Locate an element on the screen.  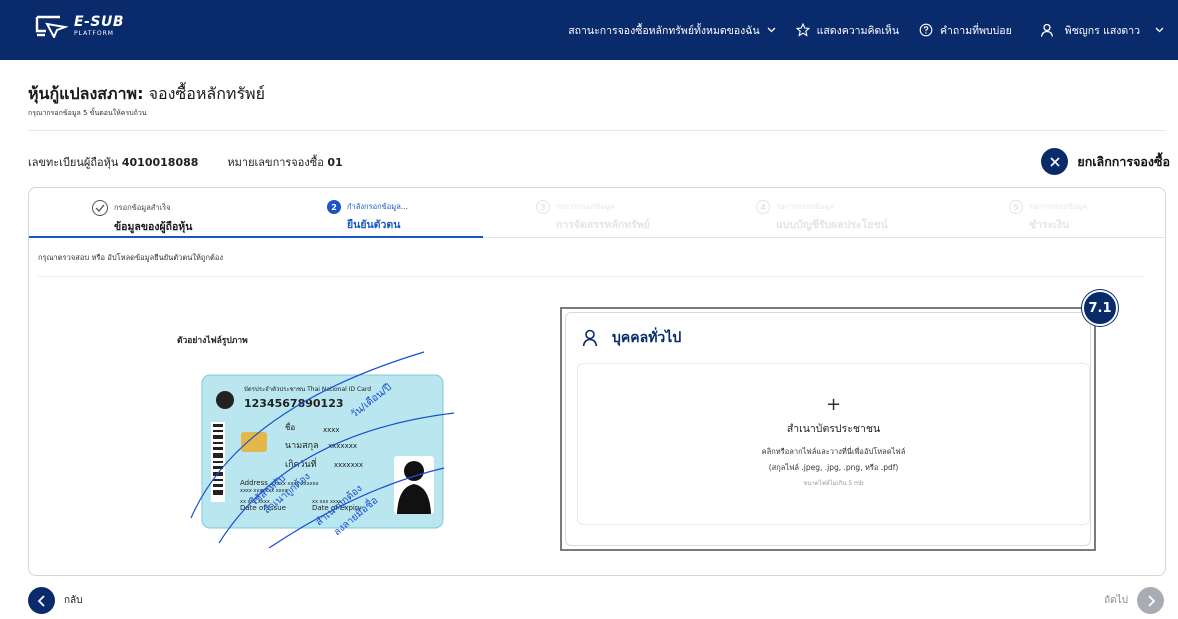
footer-navigation: กลับ ถัดไป is located at coordinates (589, 602).